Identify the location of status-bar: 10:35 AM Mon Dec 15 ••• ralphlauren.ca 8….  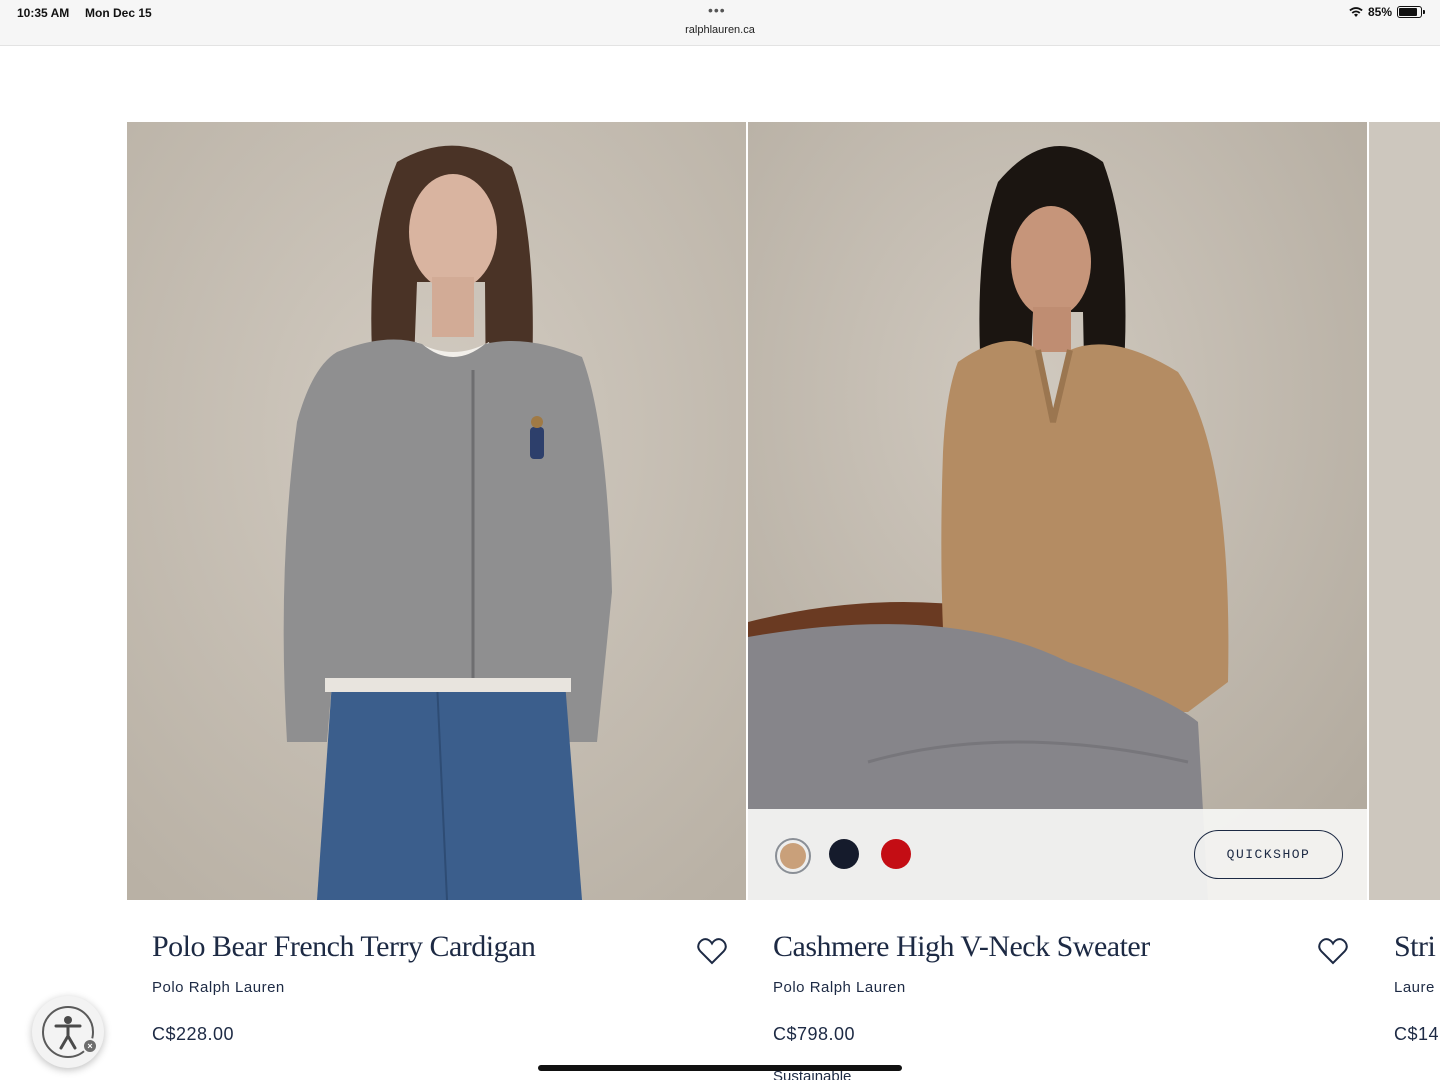
(720, 23).